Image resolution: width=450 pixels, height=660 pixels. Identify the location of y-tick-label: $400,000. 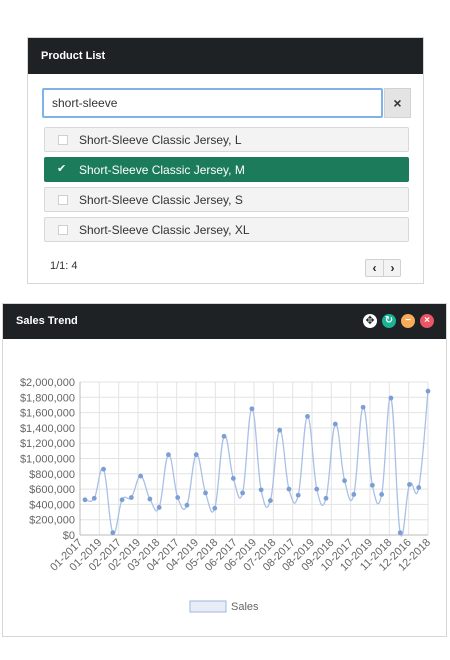
(52, 505).